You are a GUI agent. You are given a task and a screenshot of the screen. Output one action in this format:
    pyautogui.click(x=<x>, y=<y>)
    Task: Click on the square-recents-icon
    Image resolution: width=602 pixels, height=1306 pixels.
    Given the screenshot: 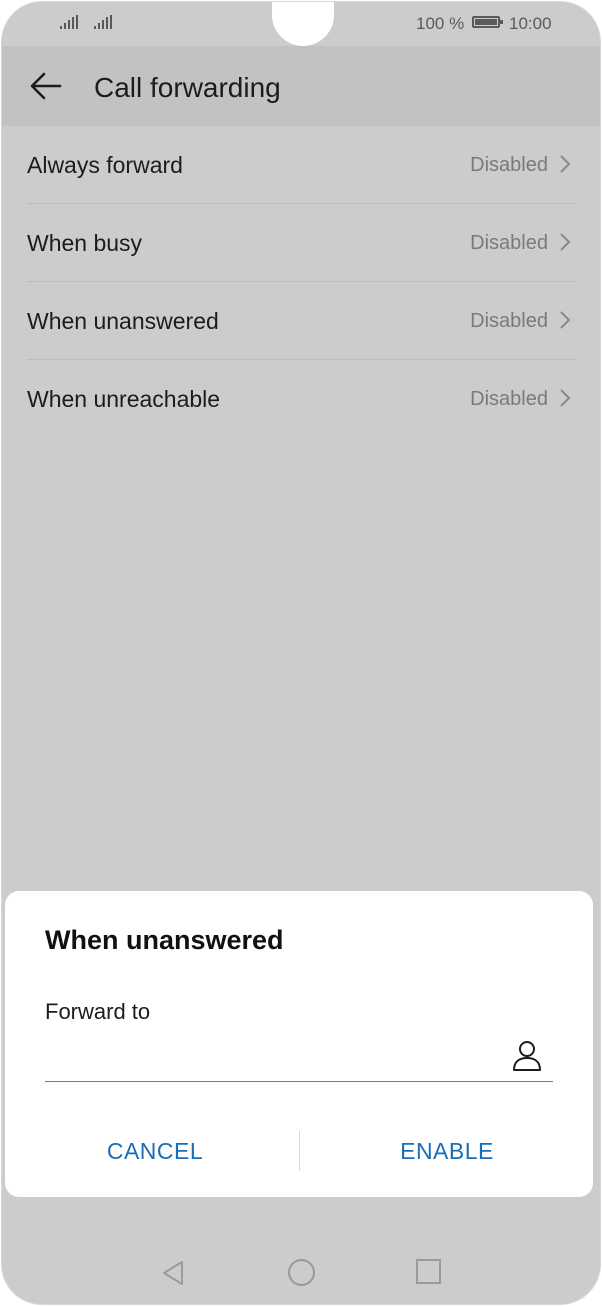 What is the action you would take?
    pyautogui.click(x=428, y=1271)
    